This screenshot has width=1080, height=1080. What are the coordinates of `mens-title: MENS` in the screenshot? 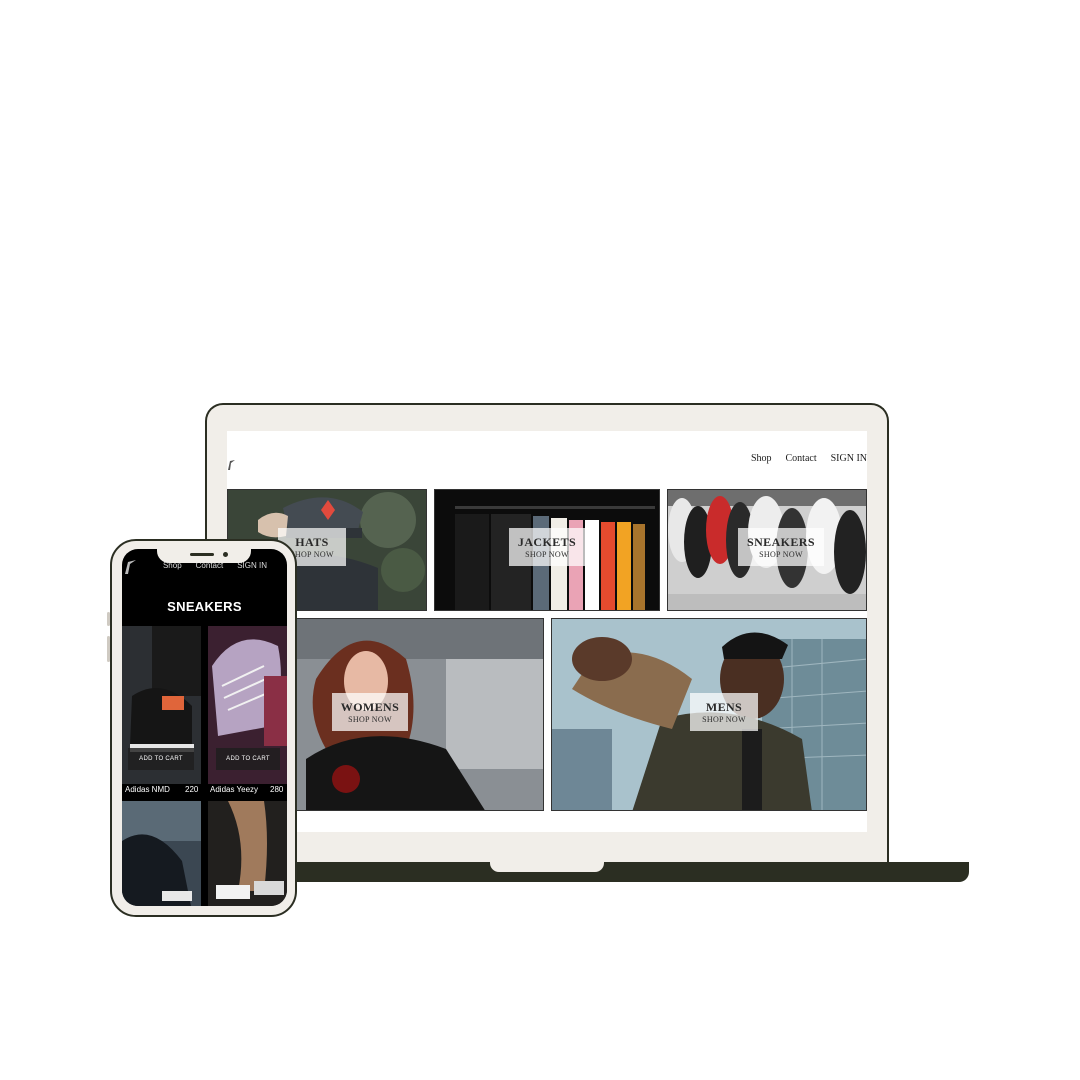 It's located at (724, 707).